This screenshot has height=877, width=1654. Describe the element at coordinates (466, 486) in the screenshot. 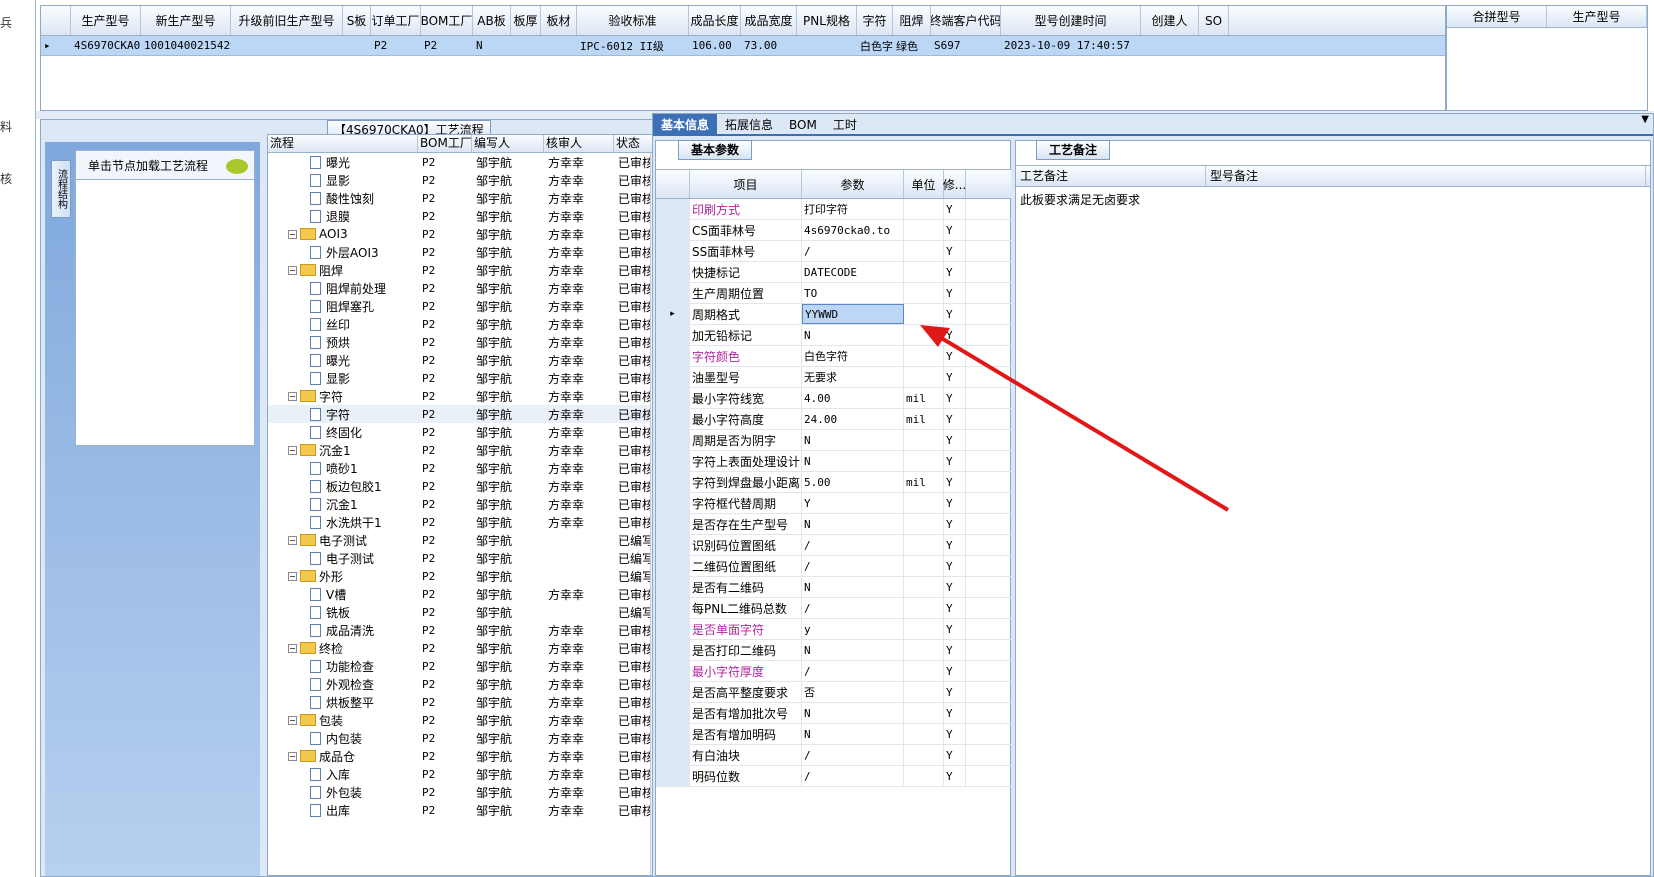

I see `tree-node: 板边包胶1 P2 邹宇航 方幸幸 已审核` at that location.